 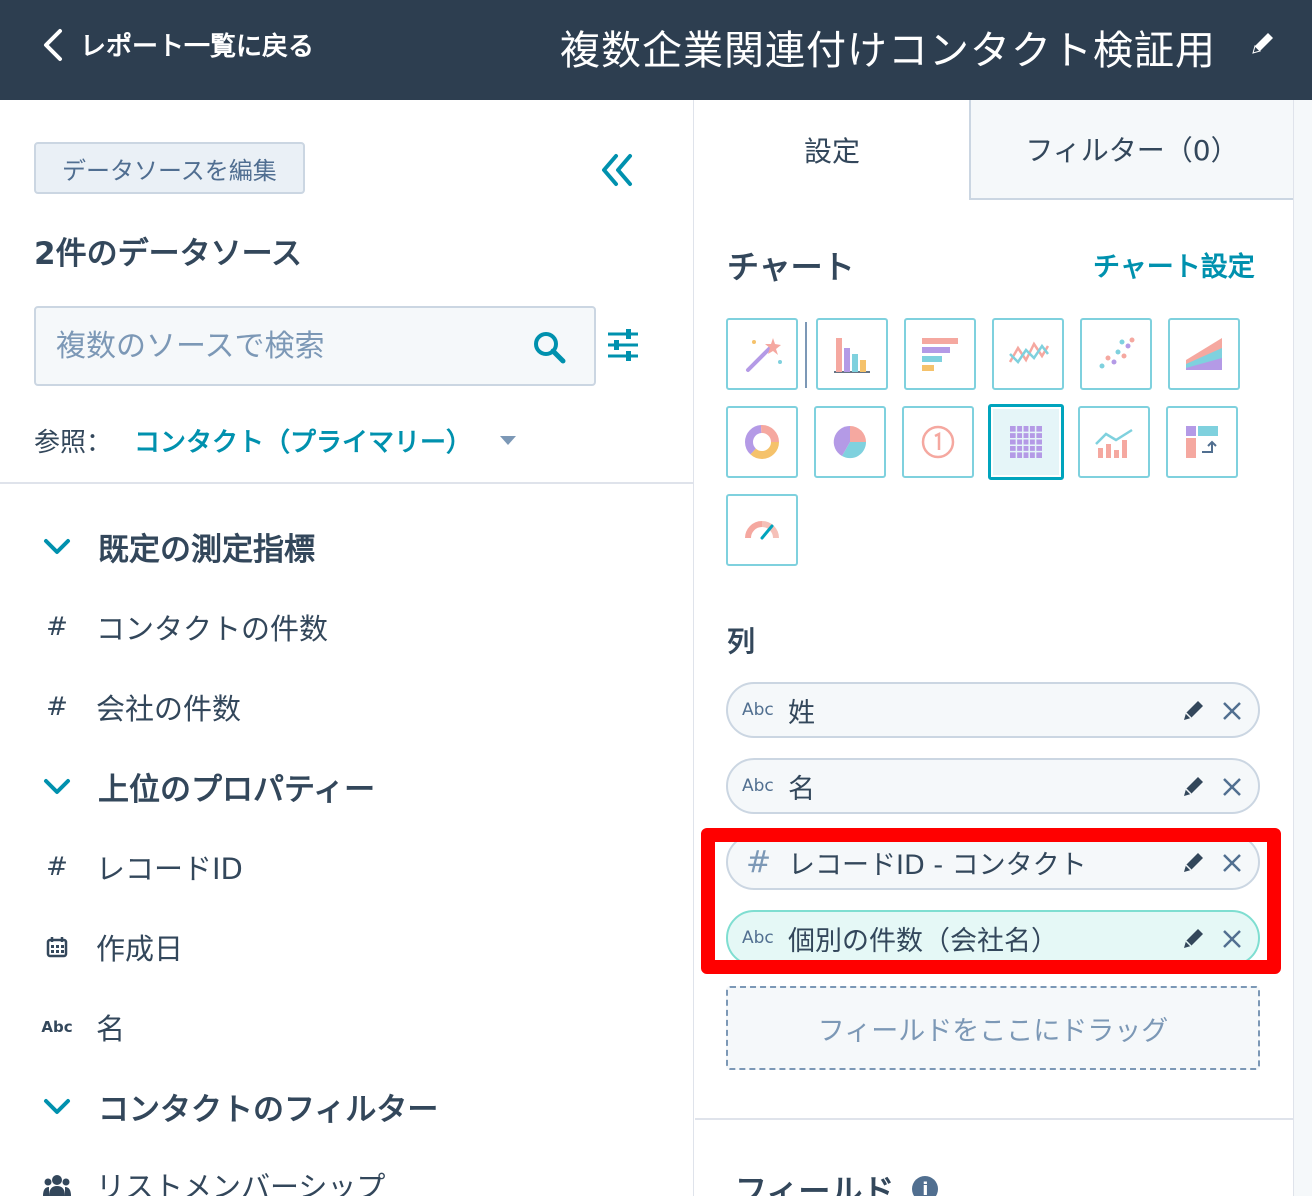 What do you see at coordinates (1131, 150) in the screenshot?
I see `tab-filters: フィルター（0）` at bounding box center [1131, 150].